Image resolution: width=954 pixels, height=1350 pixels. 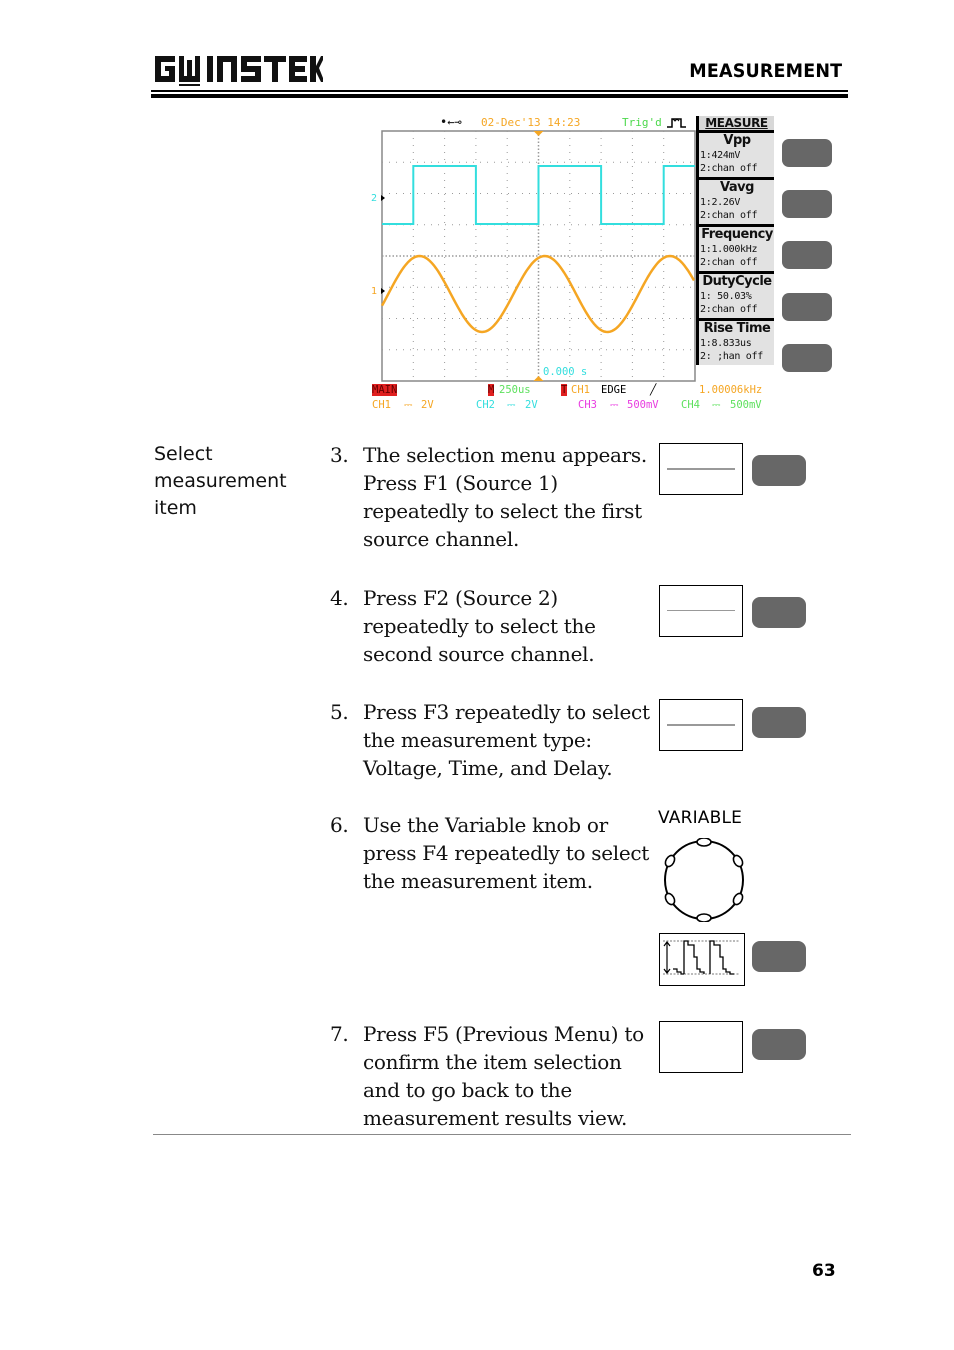 I want to click on menu-item-value-1: 1: 50.03%, so click(x=726, y=296).